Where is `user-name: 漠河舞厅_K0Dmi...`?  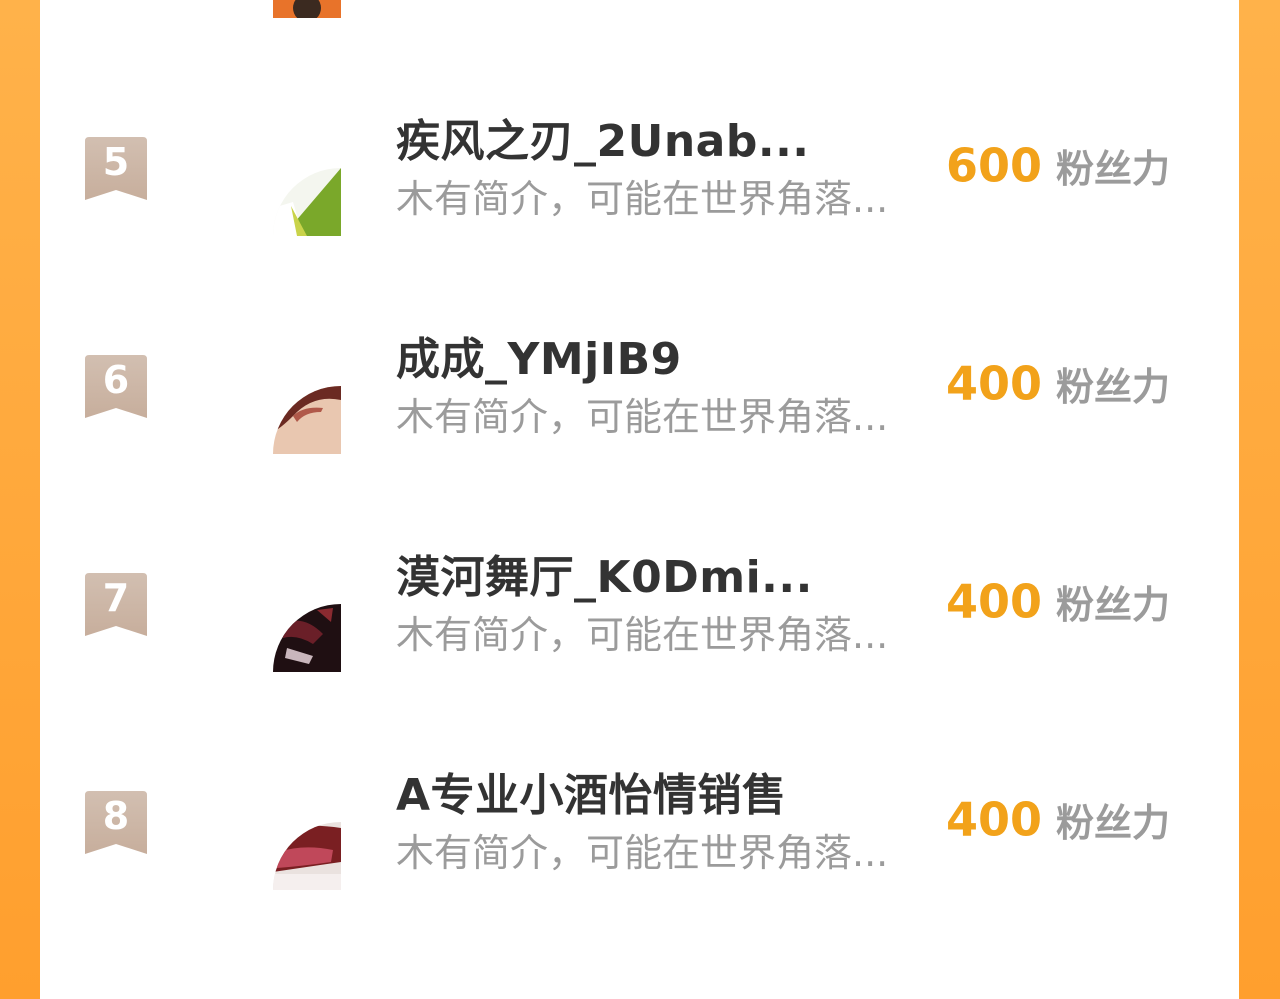 user-name: 漠河舞厅_K0Dmi... is located at coordinates (604, 578).